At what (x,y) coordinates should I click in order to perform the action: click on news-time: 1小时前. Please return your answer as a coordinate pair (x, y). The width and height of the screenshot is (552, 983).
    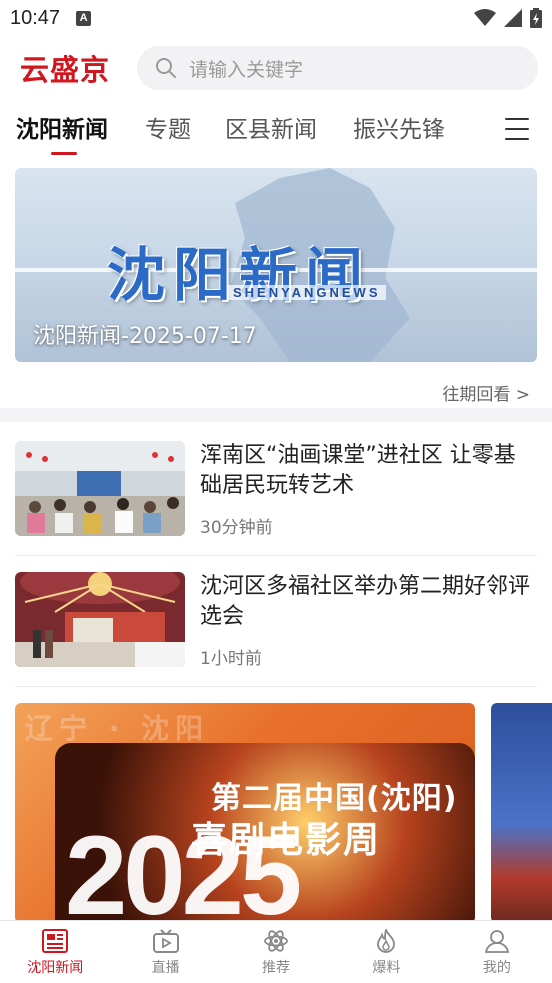
    Looking at the image, I should click on (231, 659).